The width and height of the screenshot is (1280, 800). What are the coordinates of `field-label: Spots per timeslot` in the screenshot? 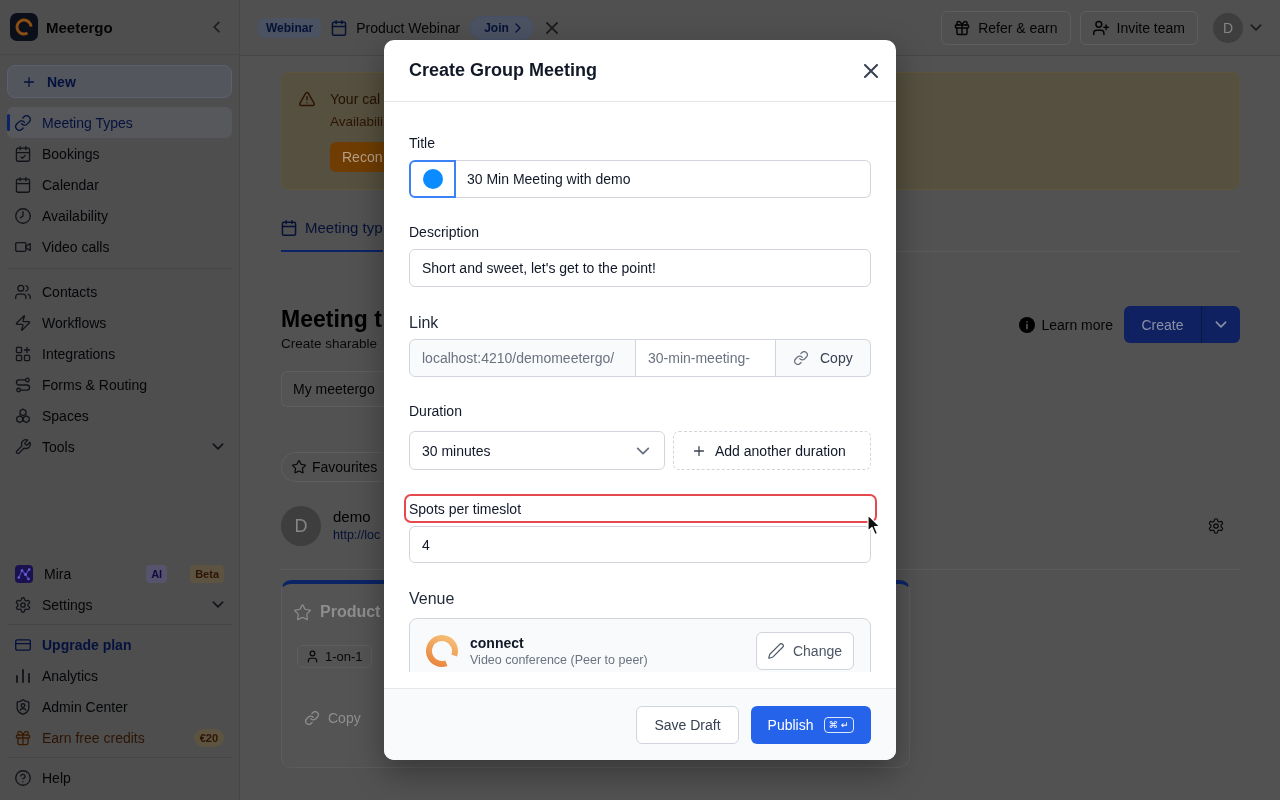 It's located at (466, 509).